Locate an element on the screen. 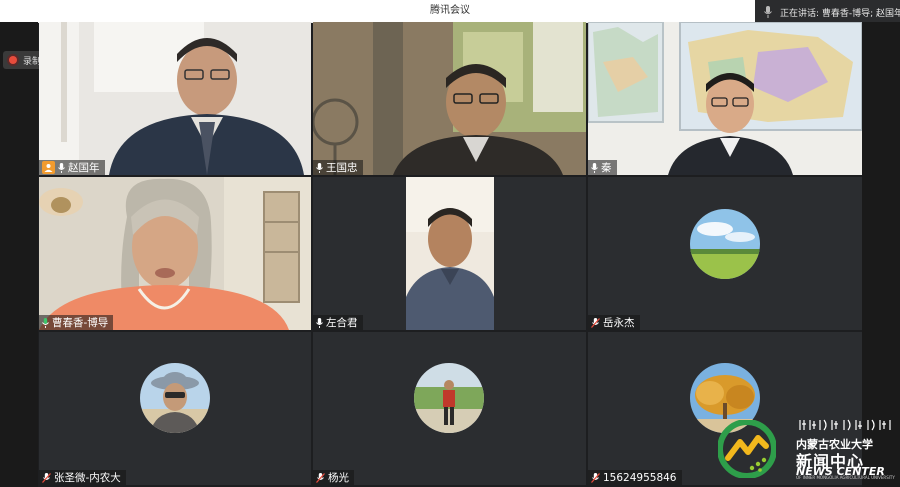 This screenshot has width=900, height=487. record-dot-icon is located at coordinates (13, 60).